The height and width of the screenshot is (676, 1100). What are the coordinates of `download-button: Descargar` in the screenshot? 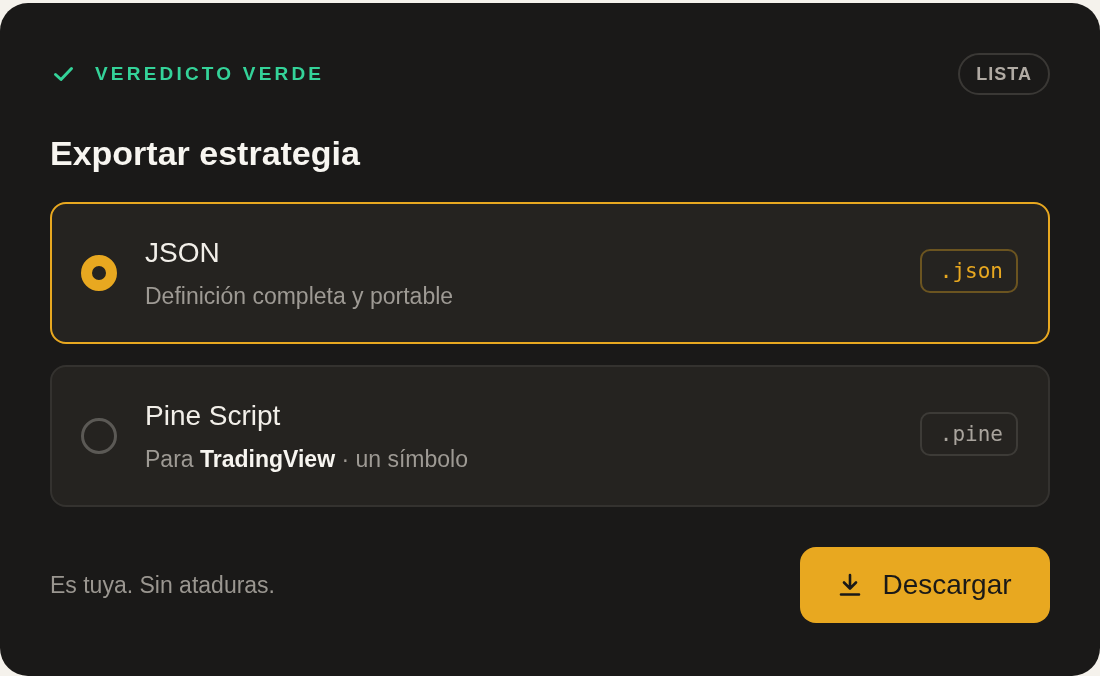 It's located at (925, 585).